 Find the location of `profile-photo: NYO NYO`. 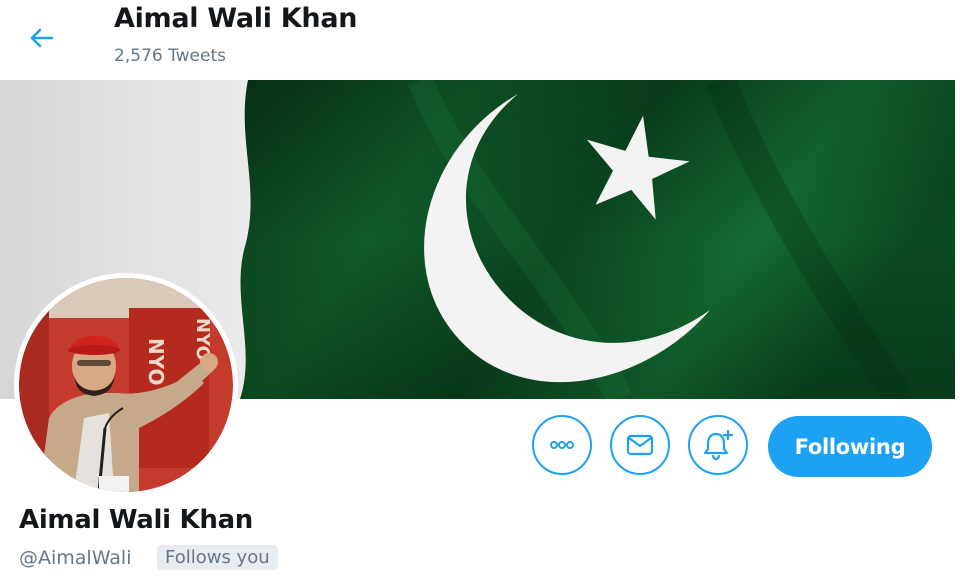

profile-photo: NYO NYO is located at coordinates (126, 385).